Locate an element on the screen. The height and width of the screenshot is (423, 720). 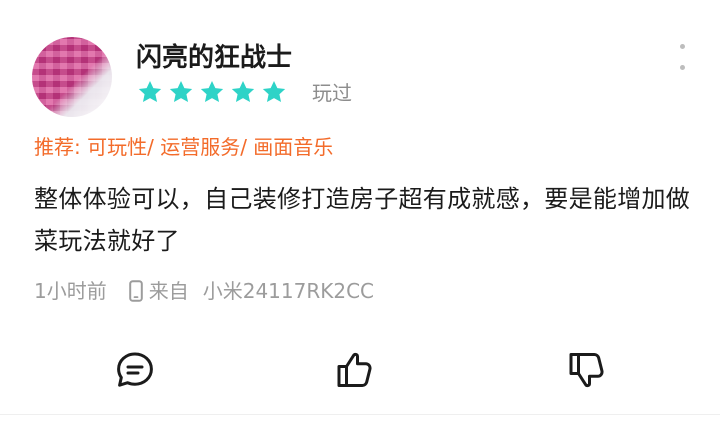
username: 闪亮的狂战士 is located at coordinates (214, 58).